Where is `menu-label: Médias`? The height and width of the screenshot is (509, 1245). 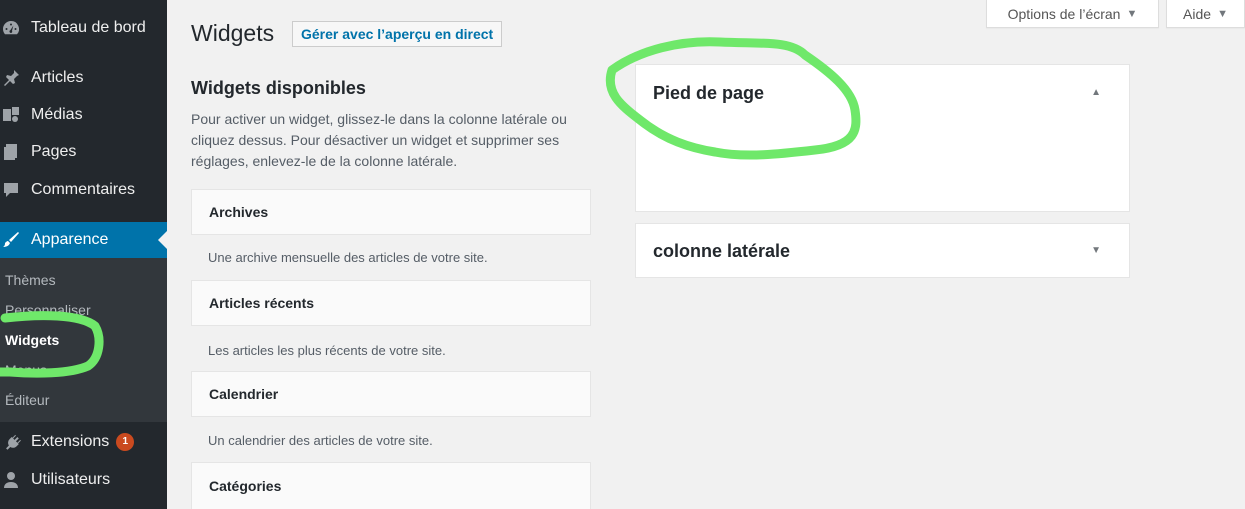
menu-label: Médias is located at coordinates (57, 114).